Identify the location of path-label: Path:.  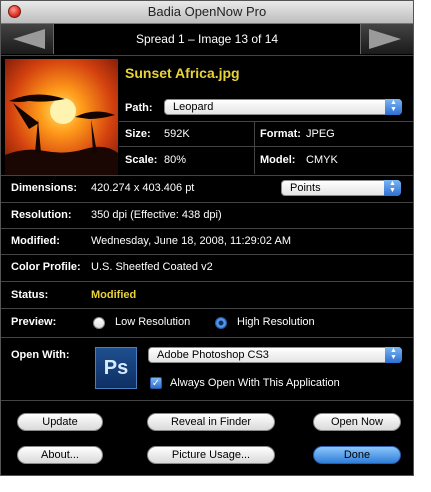
(139, 108).